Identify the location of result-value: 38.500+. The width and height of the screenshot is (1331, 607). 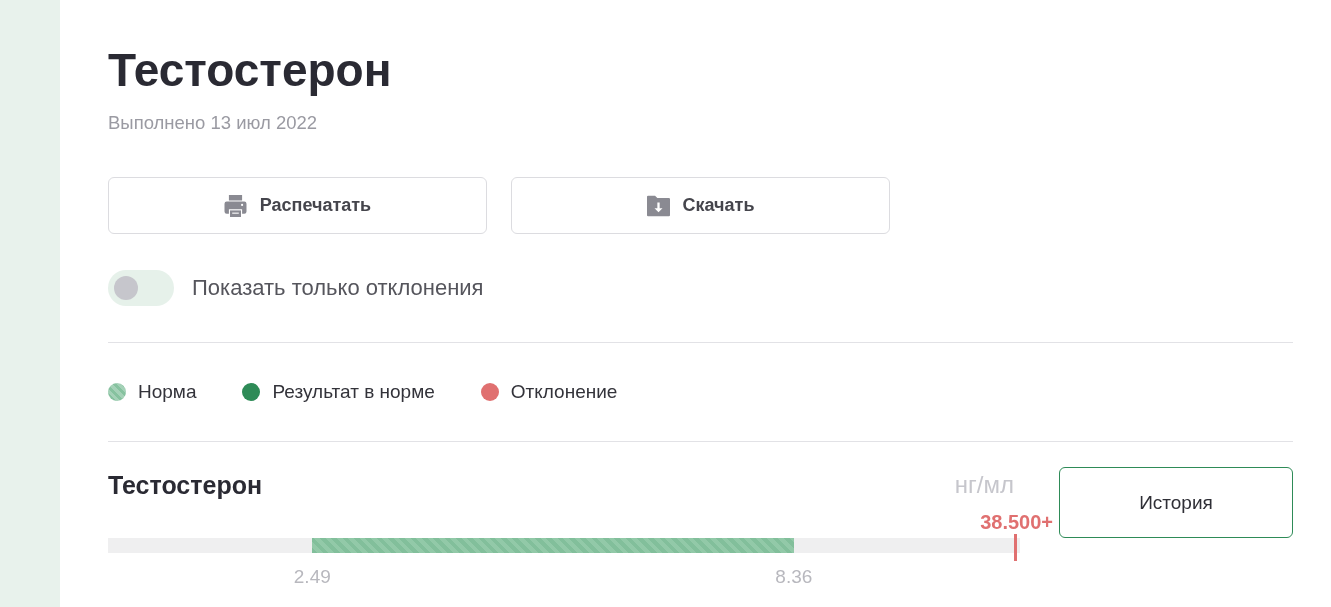
(1016, 522).